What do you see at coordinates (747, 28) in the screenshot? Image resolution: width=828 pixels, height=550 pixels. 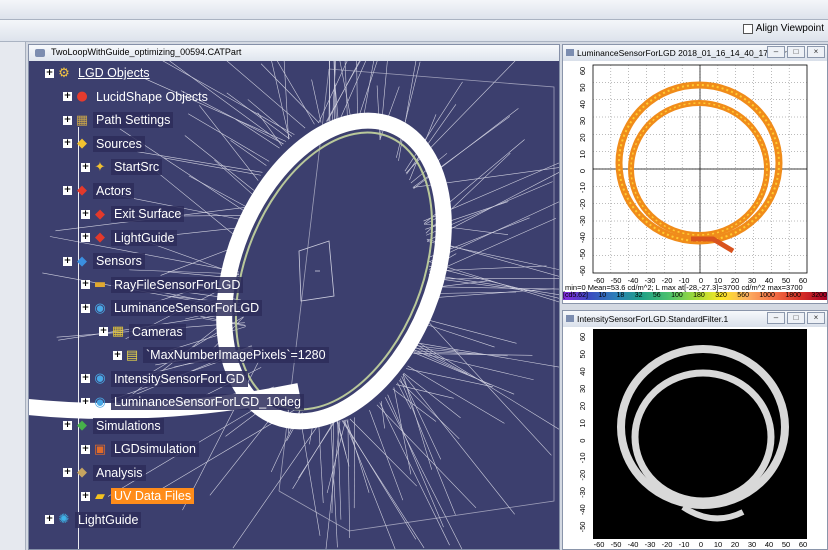 I see `align-viewpoint-checkbox` at bounding box center [747, 28].